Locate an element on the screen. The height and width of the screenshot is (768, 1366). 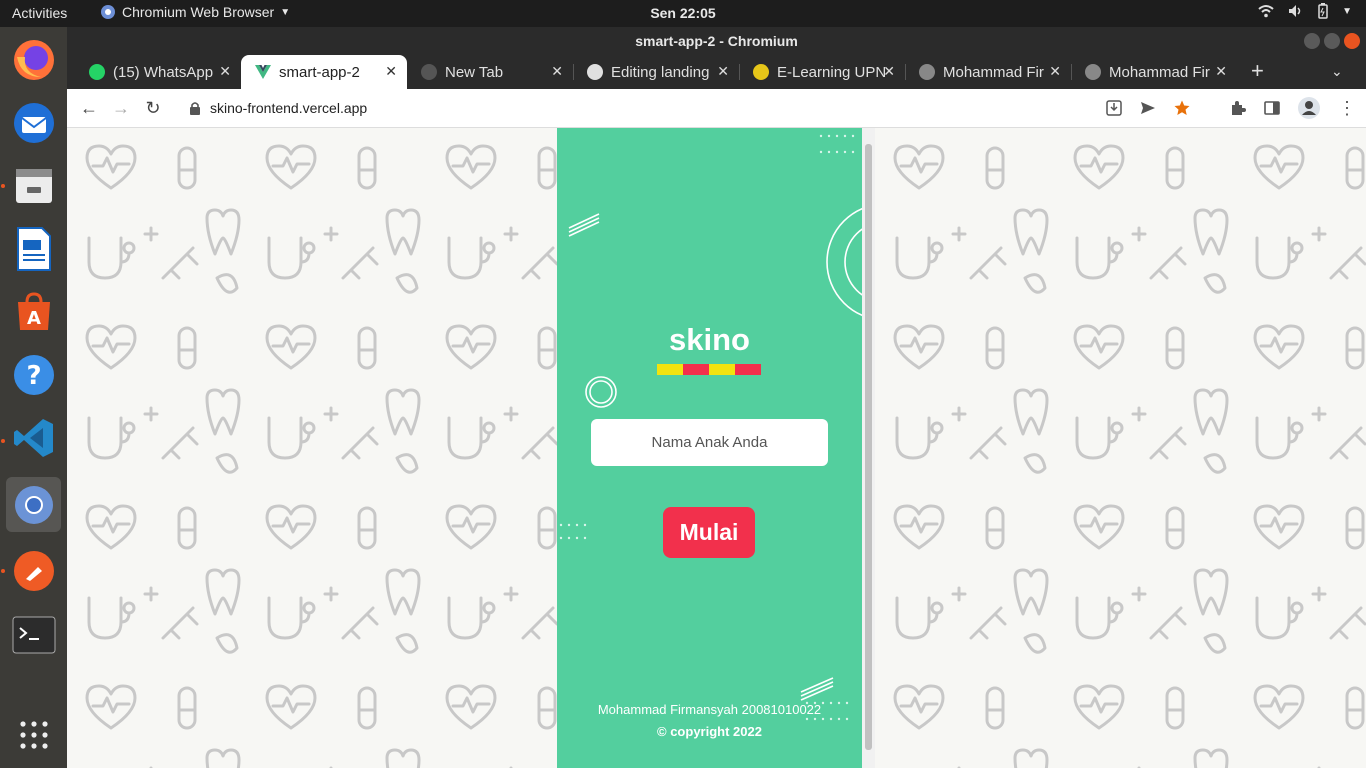
dock-app-grid is located at coordinates (33, 734).